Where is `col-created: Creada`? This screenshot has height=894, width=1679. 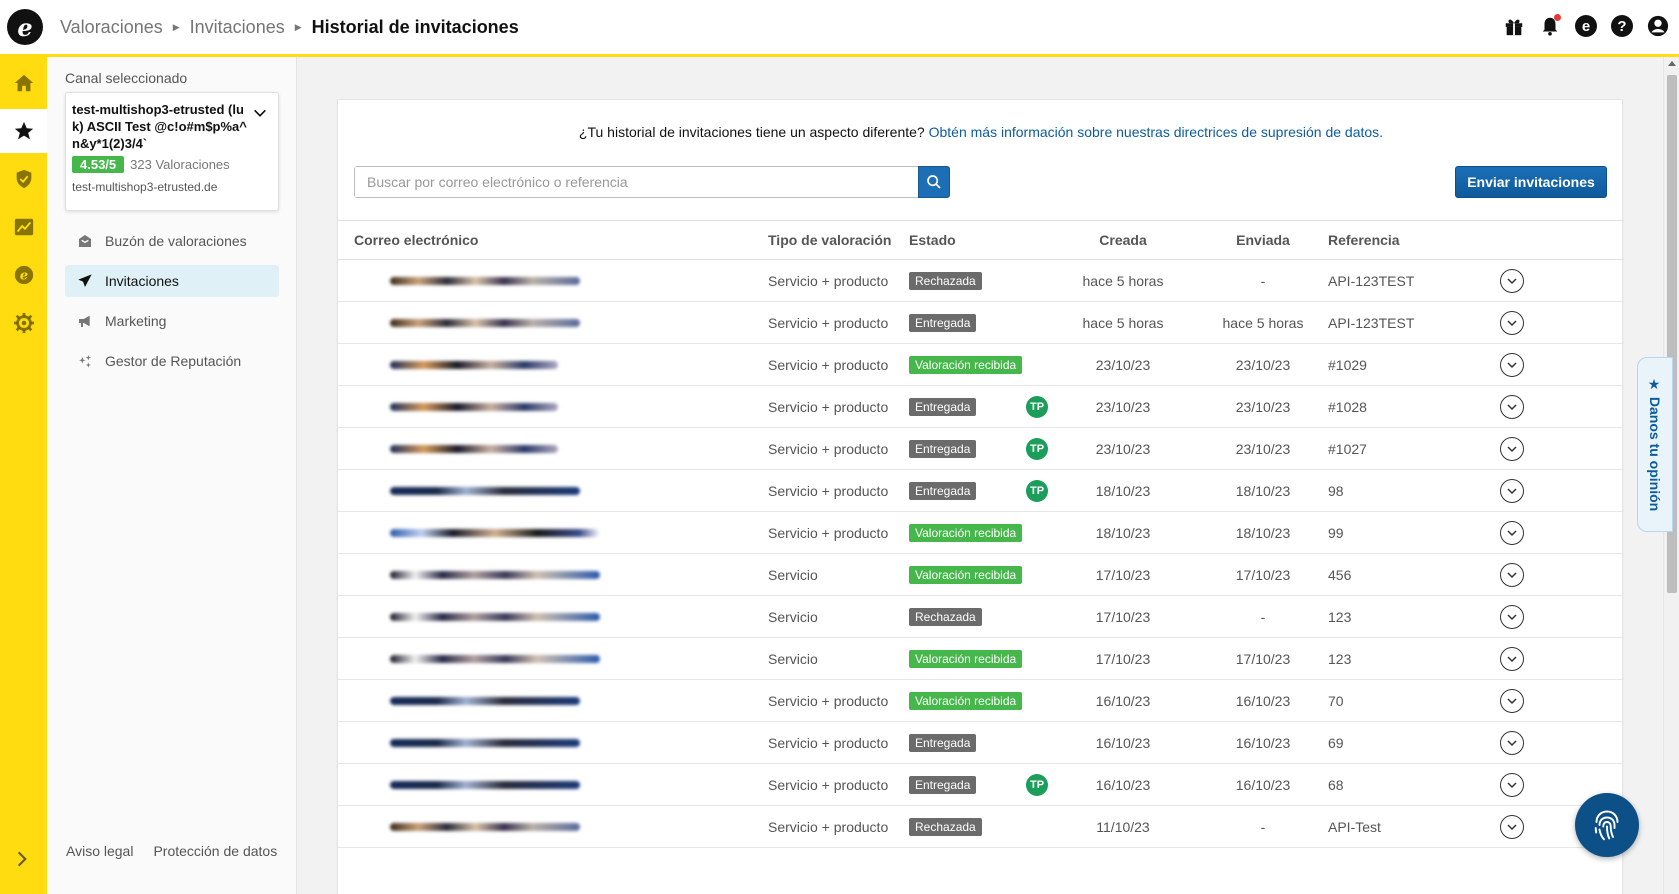 col-created: Creada is located at coordinates (1123, 240).